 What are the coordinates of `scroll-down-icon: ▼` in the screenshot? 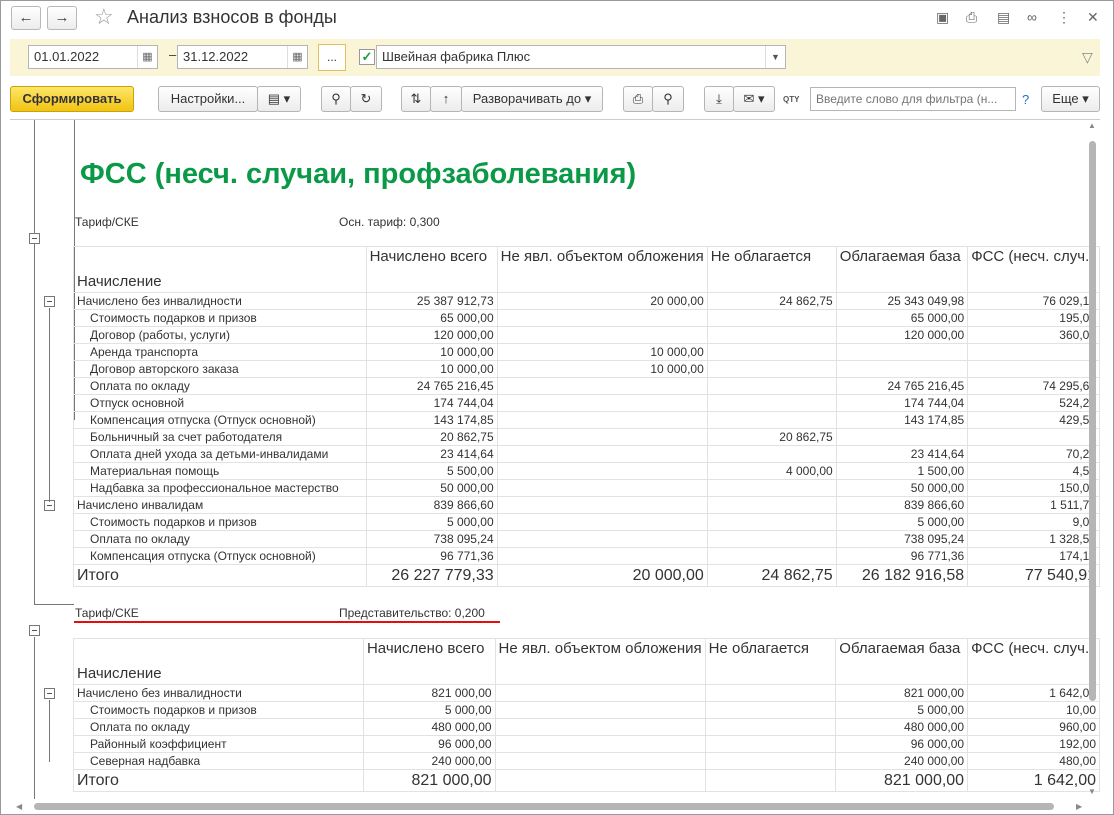 It's located at (1092, 791).